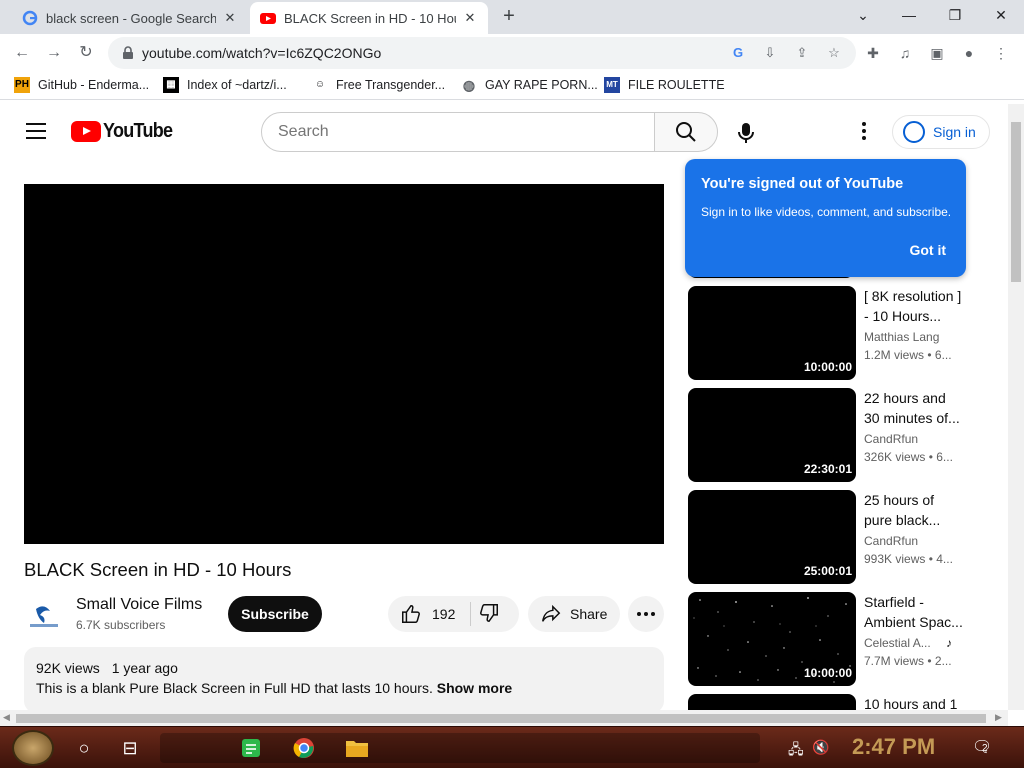 This screenshot has height=768, width=1024. I want to click on sign-in-button: Sign in, so click(941, 132).